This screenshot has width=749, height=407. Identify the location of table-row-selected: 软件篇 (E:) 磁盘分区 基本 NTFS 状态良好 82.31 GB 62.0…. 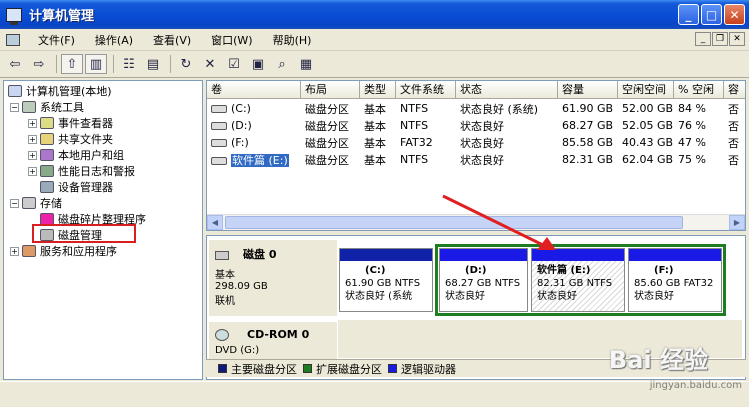
(476, 159).